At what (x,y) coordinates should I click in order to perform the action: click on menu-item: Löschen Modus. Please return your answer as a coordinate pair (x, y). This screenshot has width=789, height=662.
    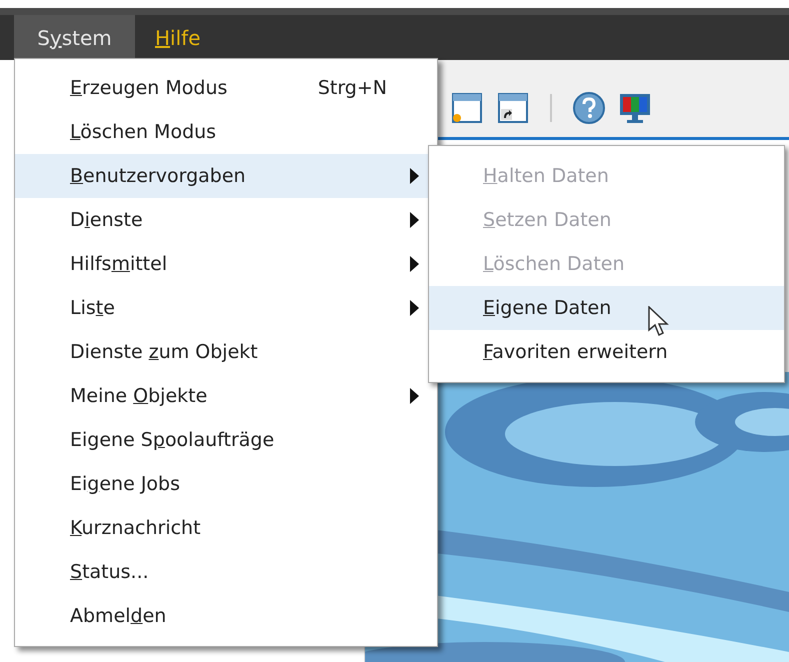
    Looking at the image, I should click on (226, 132).